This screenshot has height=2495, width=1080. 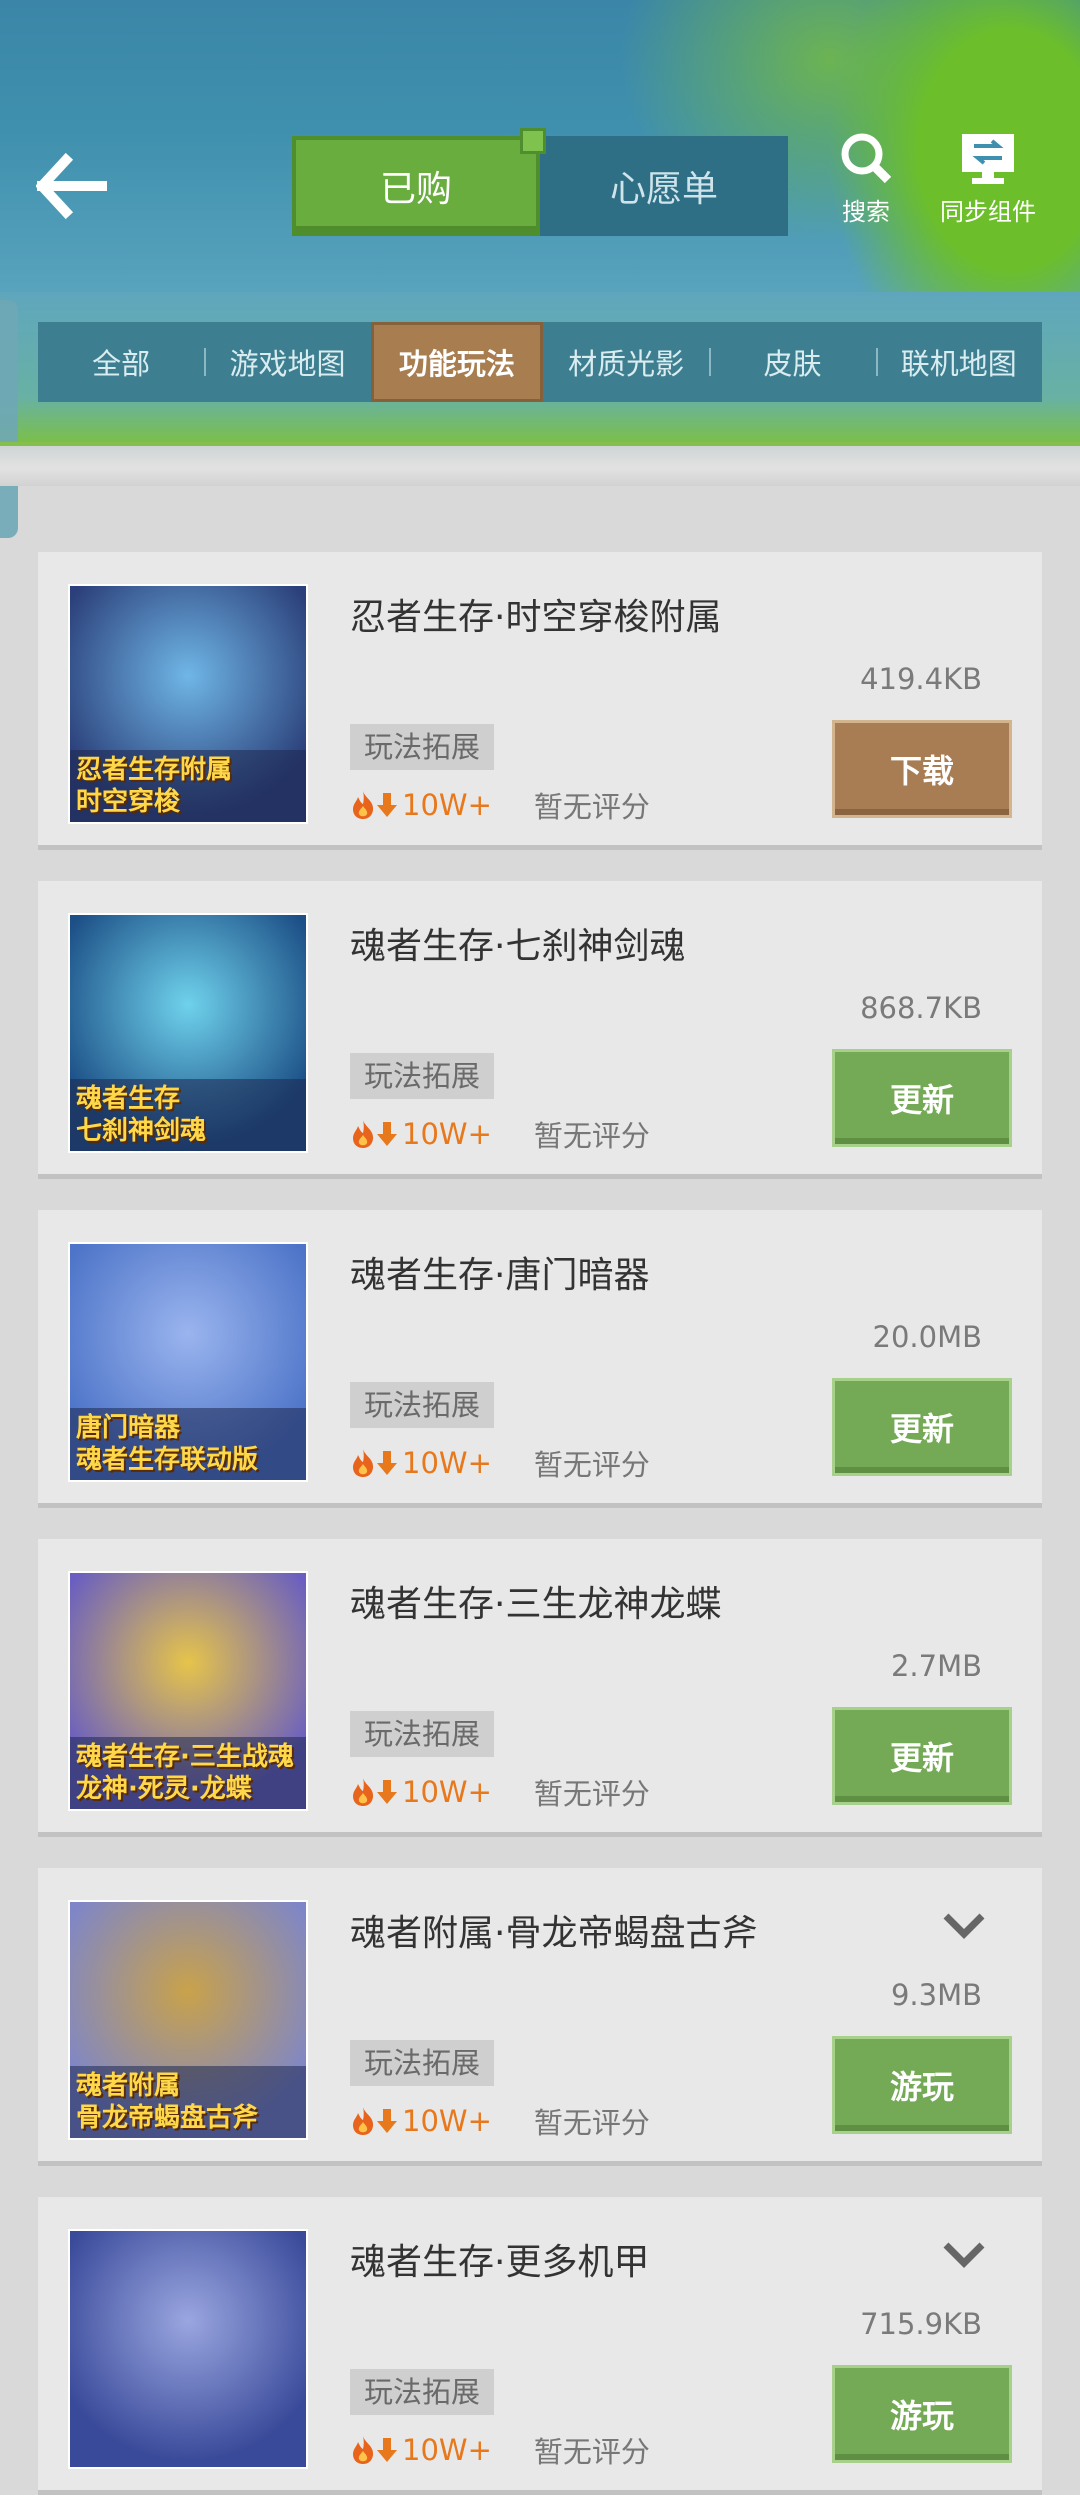 I want to click on thumbnail-caption-line: 魂者生存, so click(x=128, y=1099).